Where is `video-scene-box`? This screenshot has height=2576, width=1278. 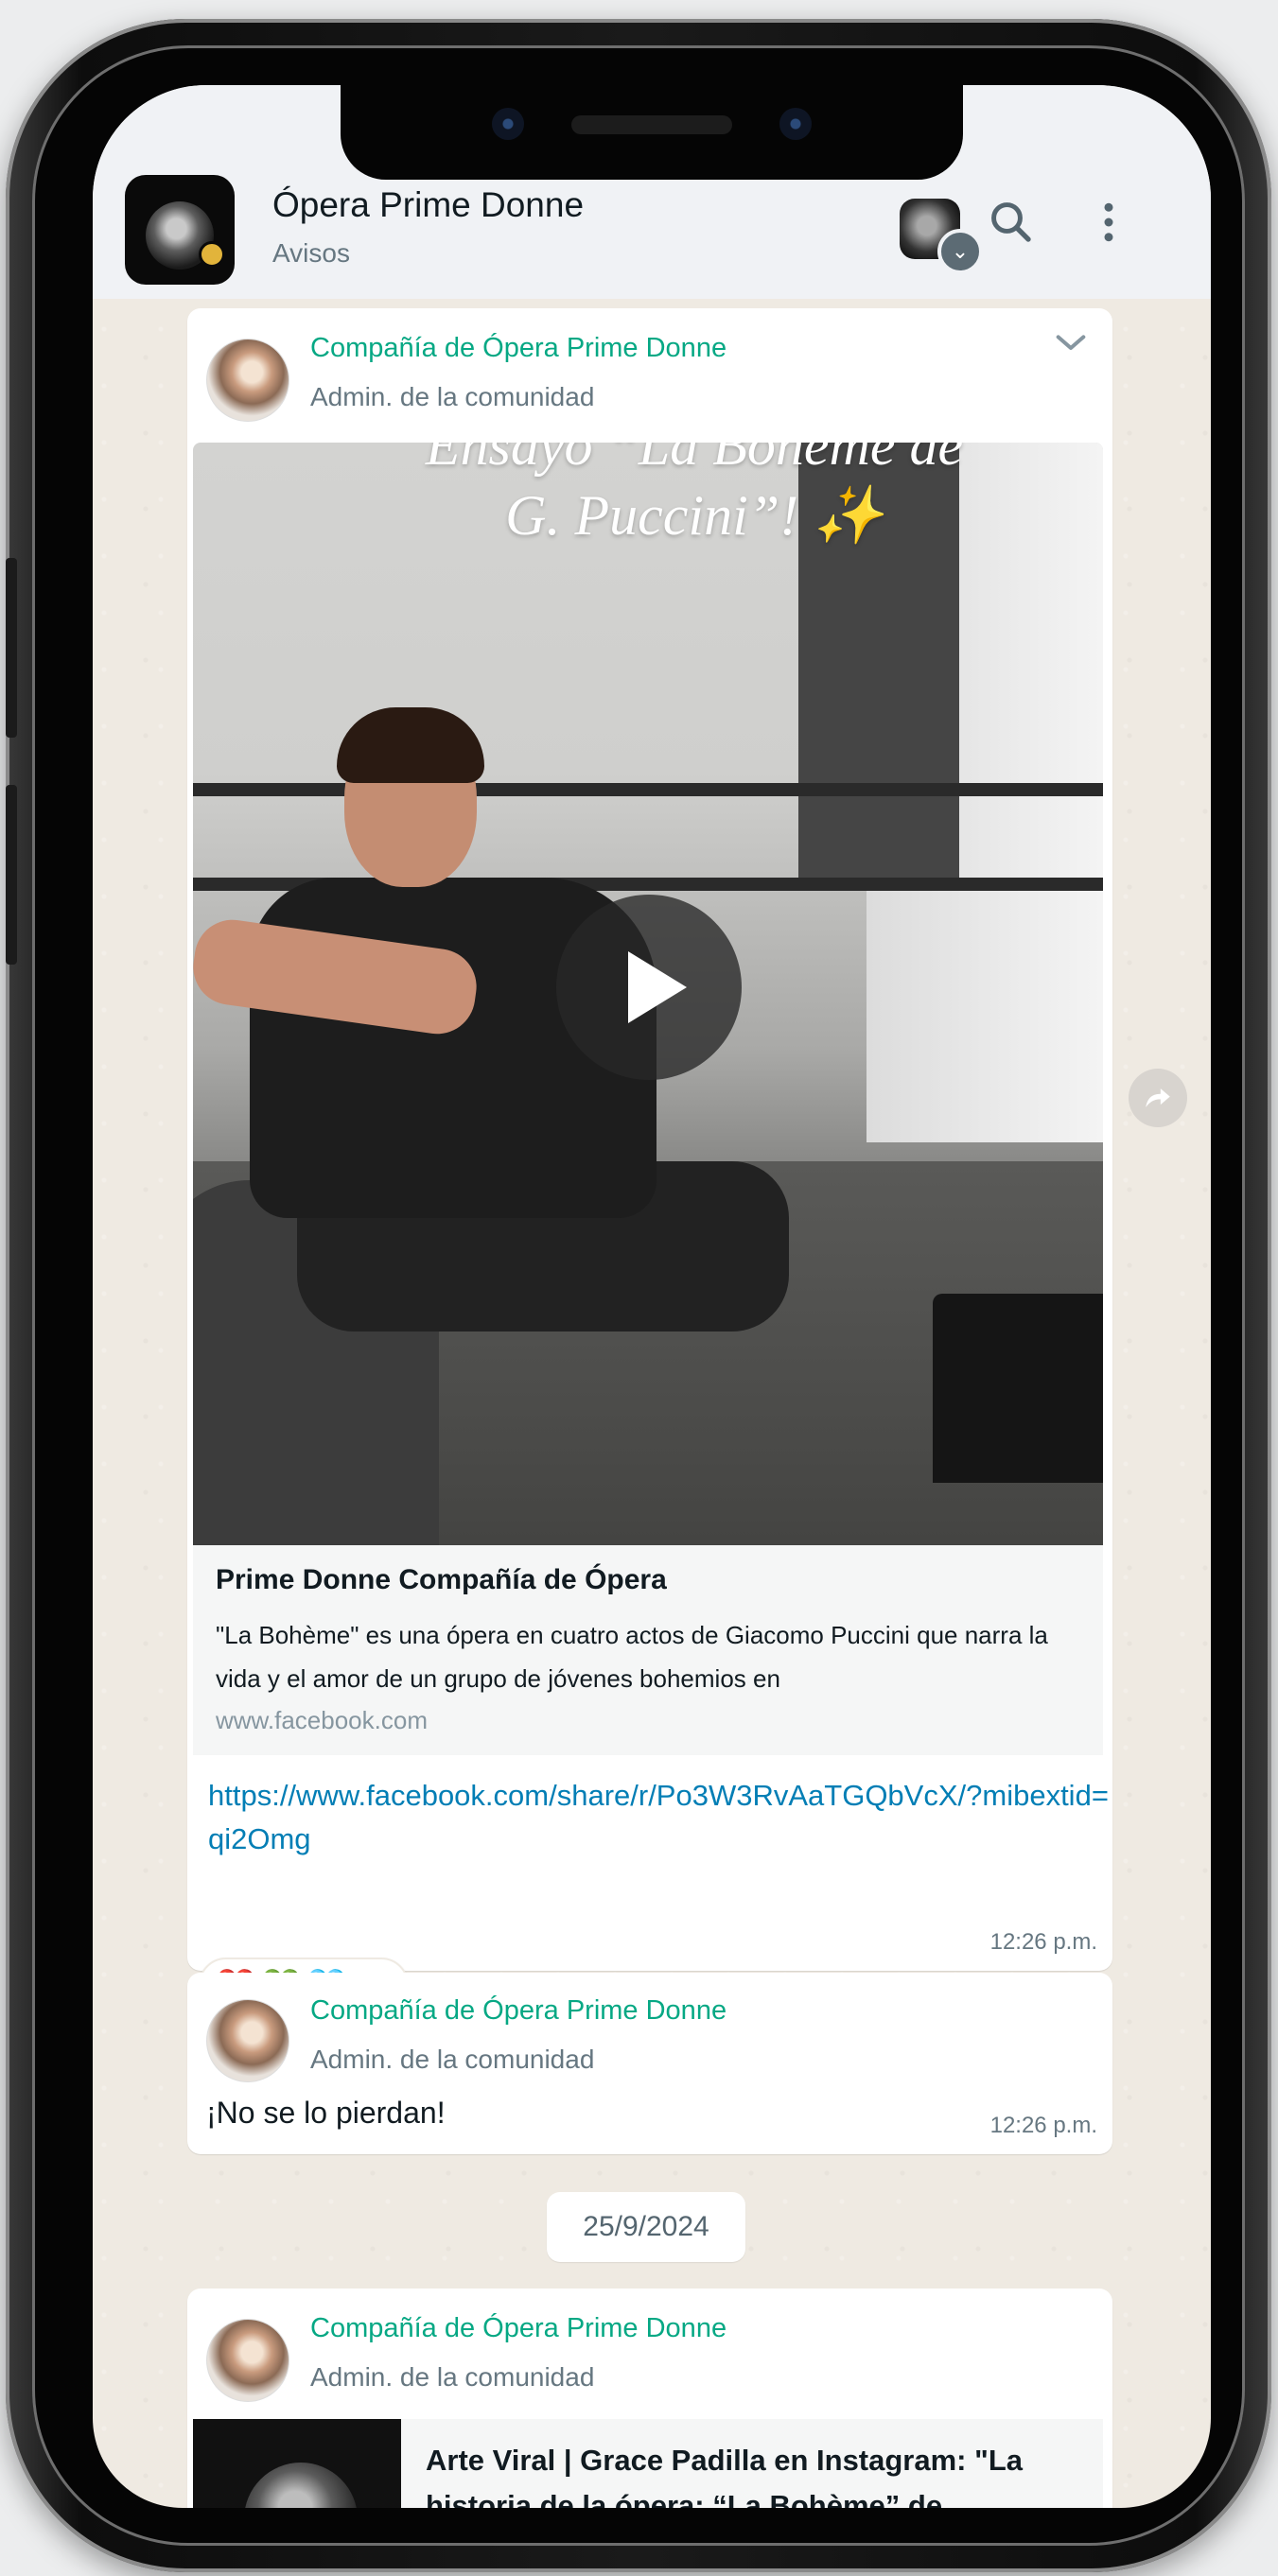 video-scene-box is located at coordinates (1018, 1388).